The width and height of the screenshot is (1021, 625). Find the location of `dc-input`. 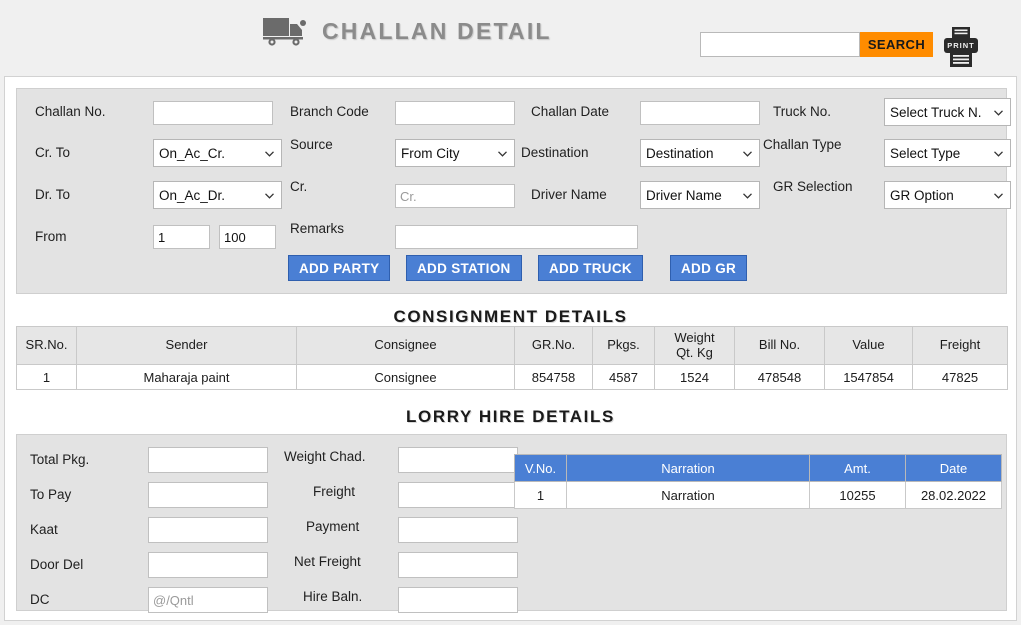

dc-input is located at coordinates (208, 600).